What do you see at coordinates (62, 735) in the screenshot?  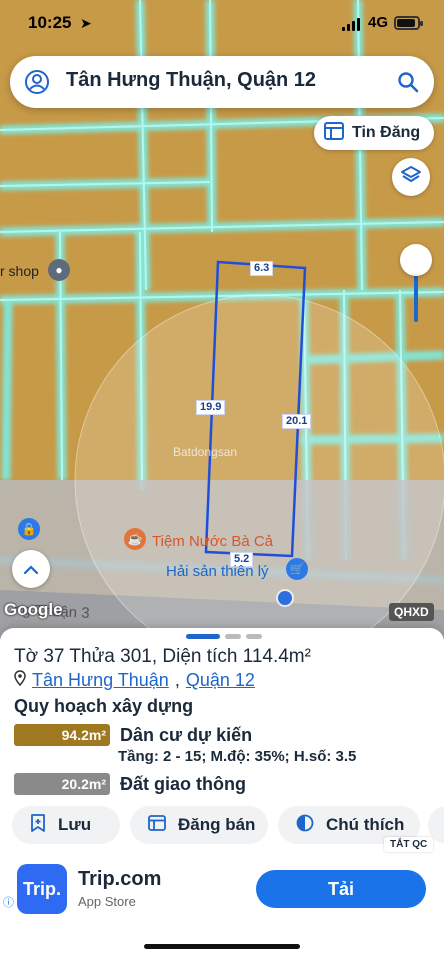 I see `zone-area-badge: 94.2m²` at bounding box center [62, 735].